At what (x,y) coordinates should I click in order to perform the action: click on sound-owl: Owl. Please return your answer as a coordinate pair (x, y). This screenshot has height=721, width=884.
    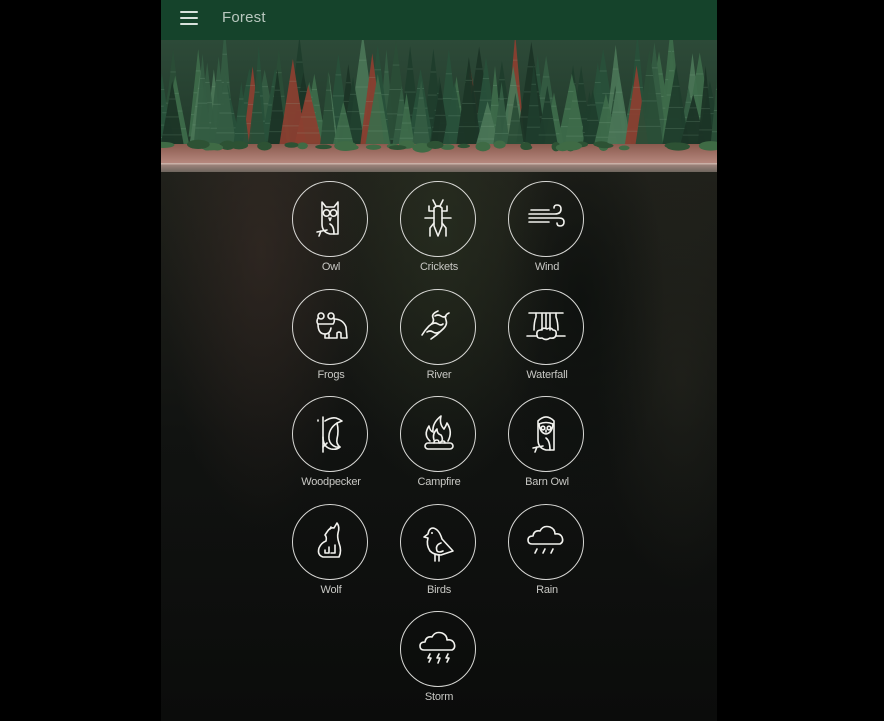
    Looking at the image, I should click on (331, 233).